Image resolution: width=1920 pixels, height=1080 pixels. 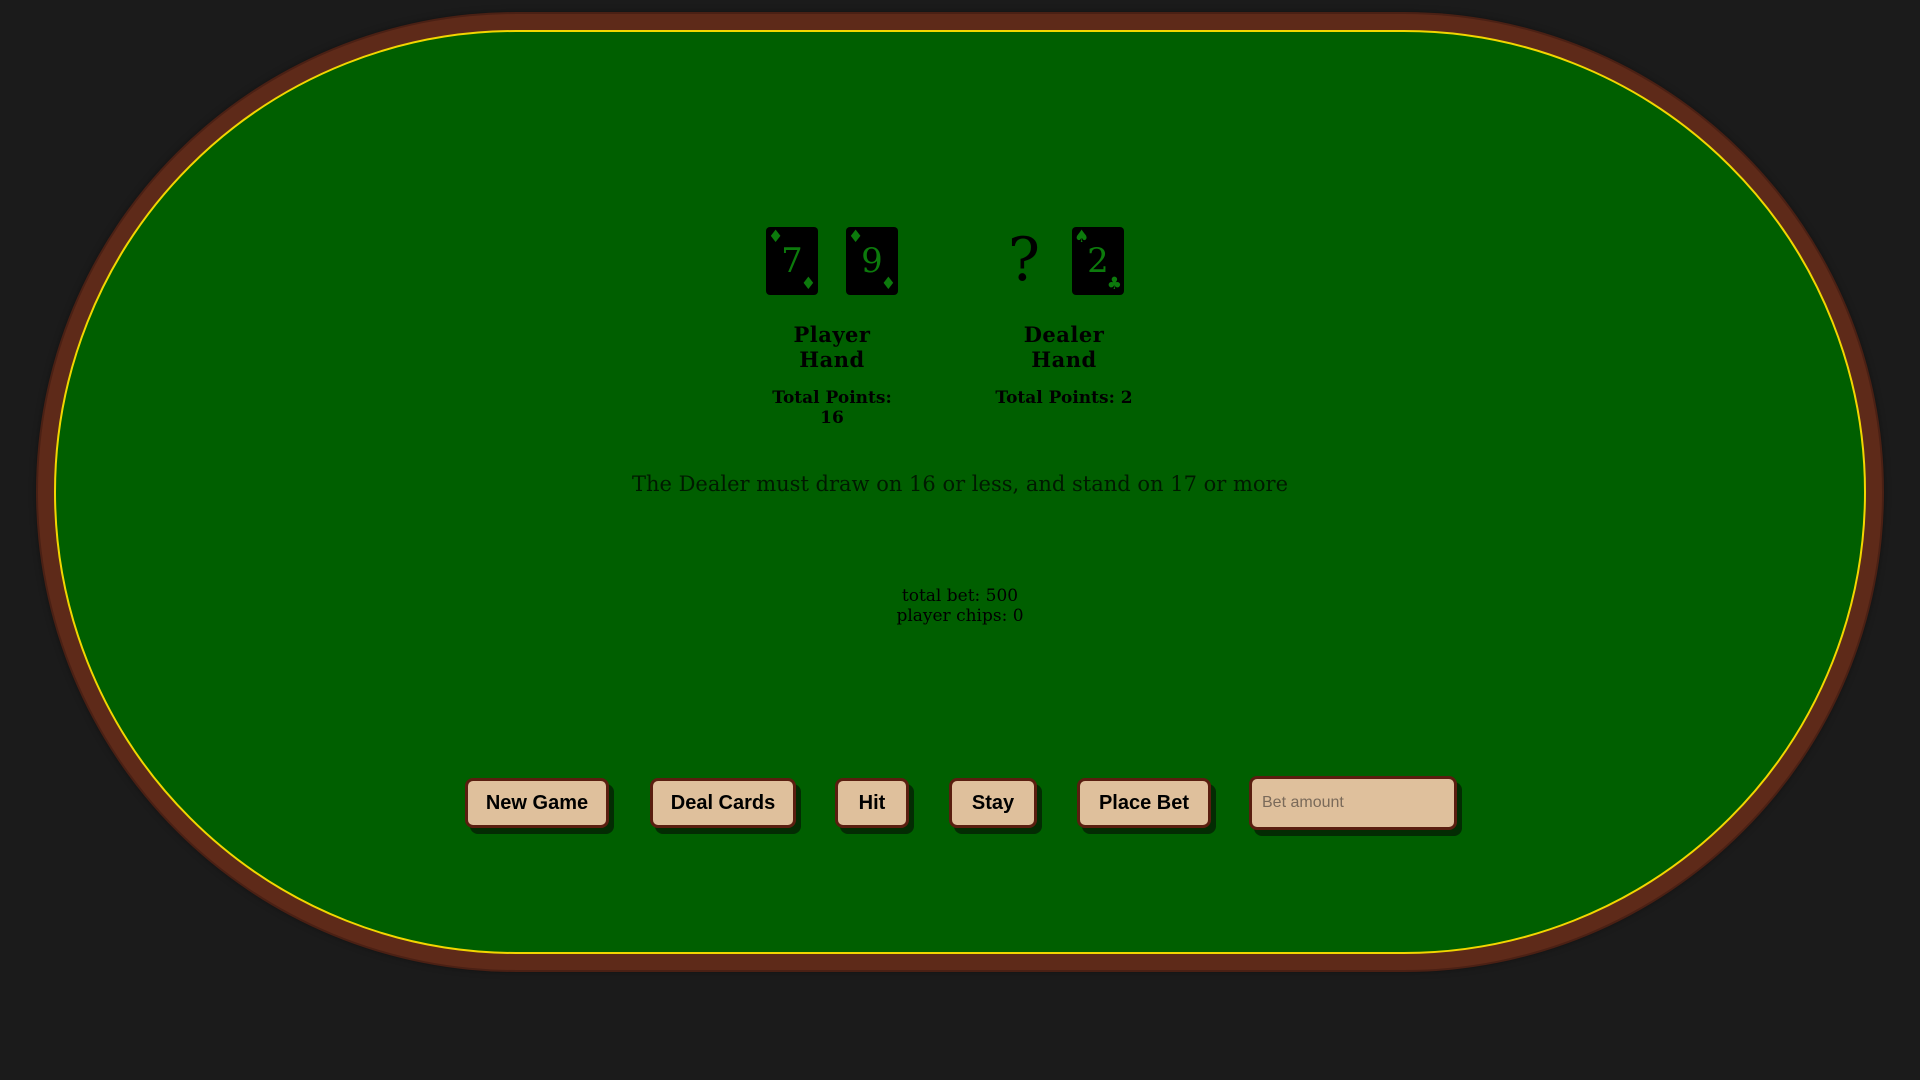 I want to click on player-cards: ♦ 7 ♦ ♦ 9 ♦, so click(x=832, y=261).